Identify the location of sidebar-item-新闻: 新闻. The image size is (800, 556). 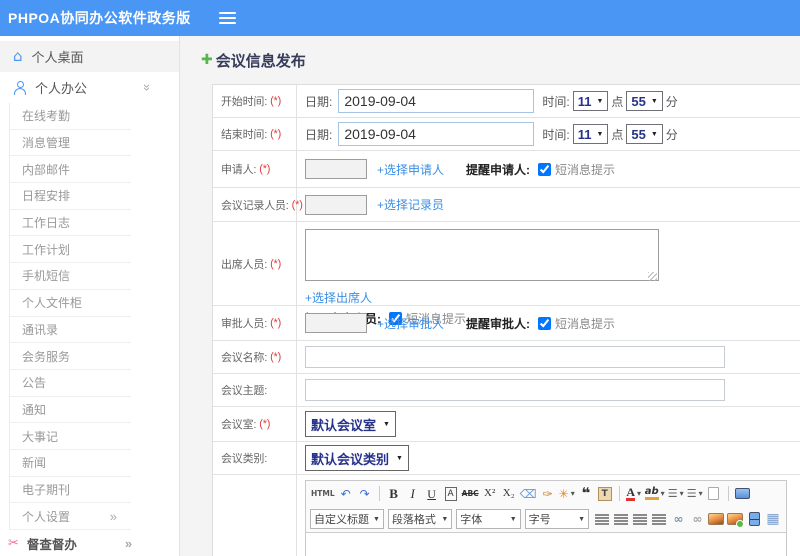
(70, 463).